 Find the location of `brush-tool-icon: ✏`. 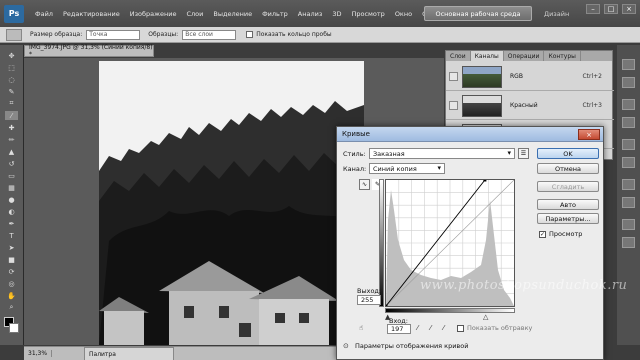

brush-tool-icon: ✏ is located at coordinates (11, 139).